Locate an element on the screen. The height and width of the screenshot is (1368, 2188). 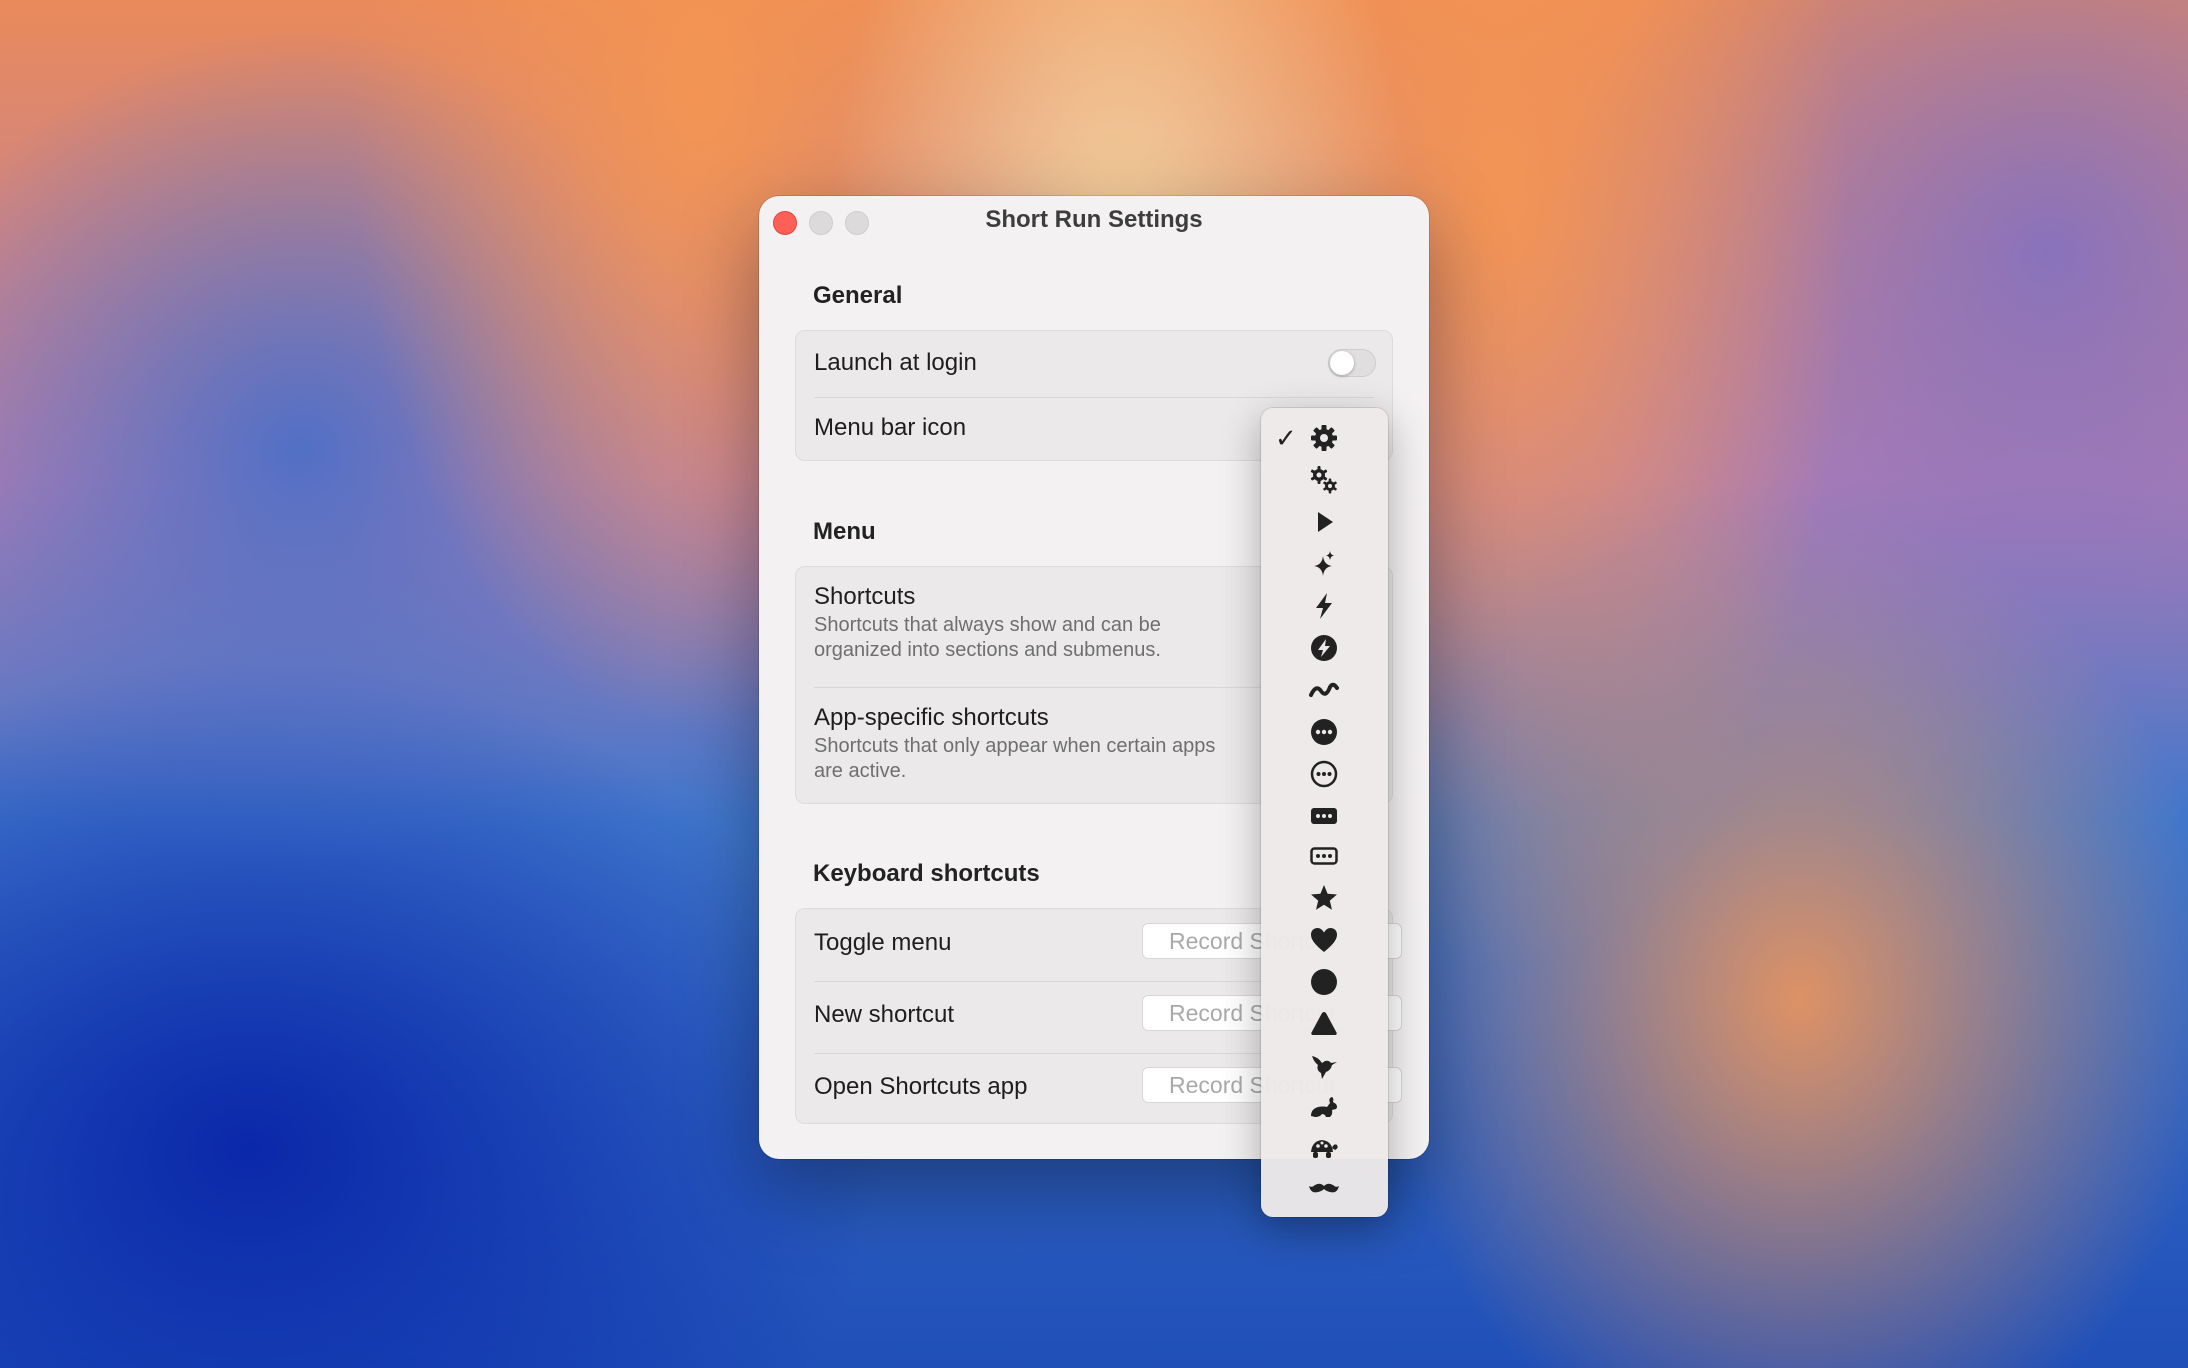
gears-icon is located at coordinates (1323, 480).